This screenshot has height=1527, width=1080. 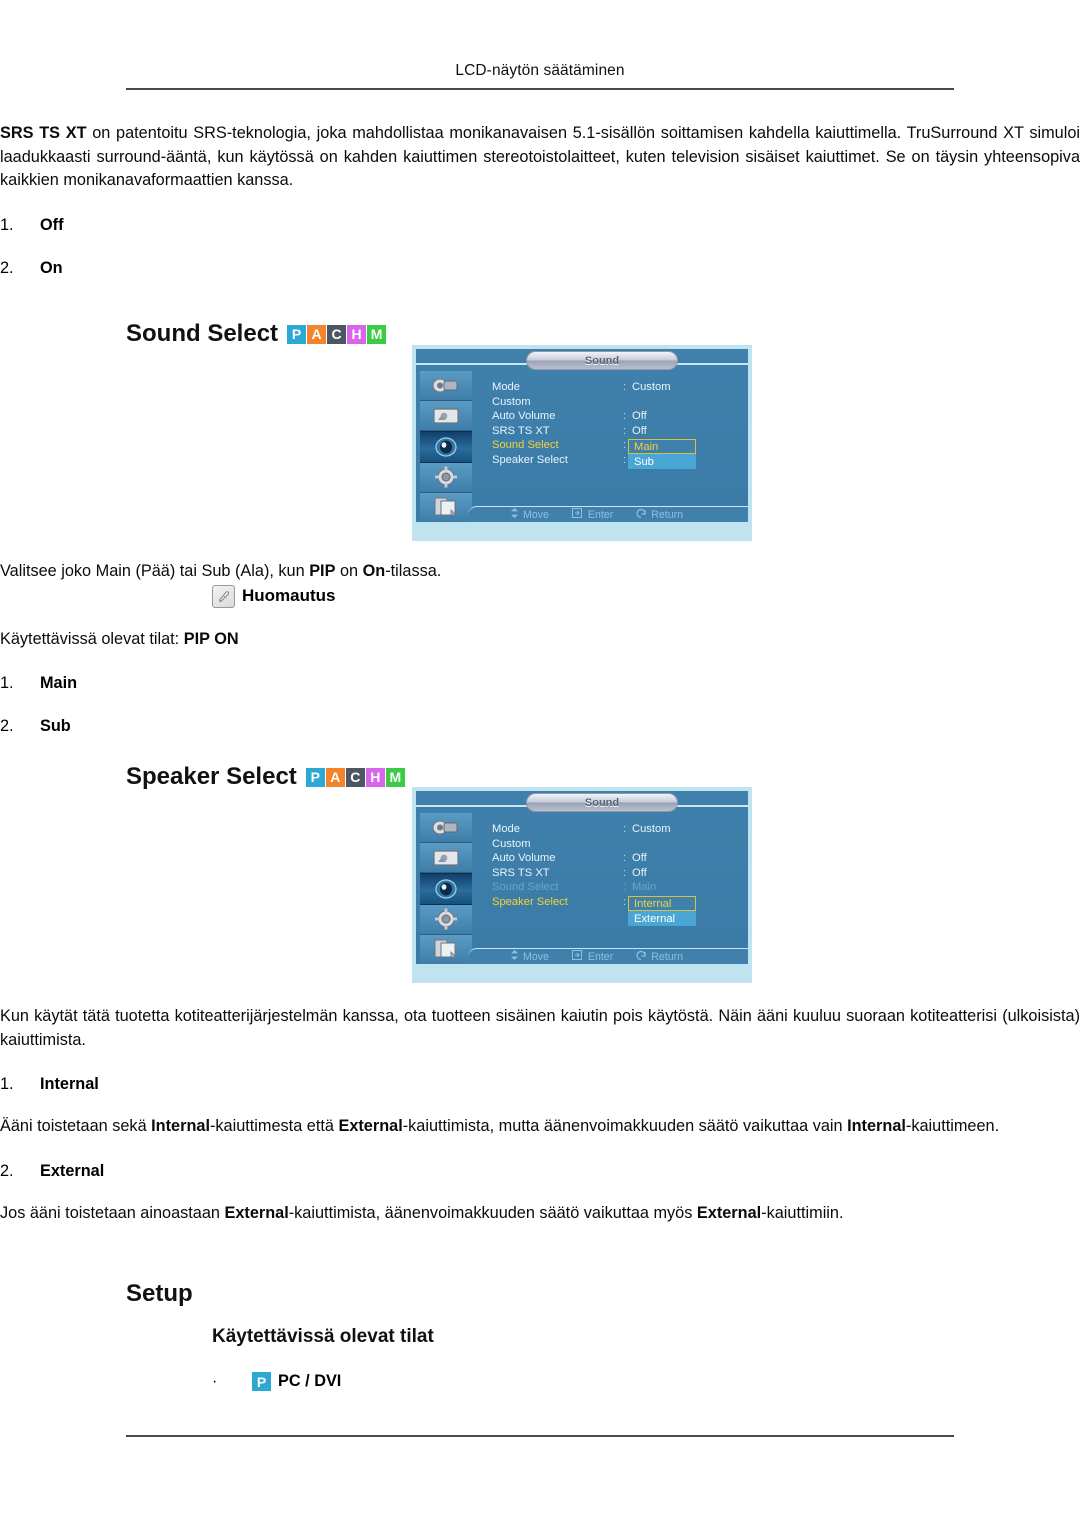 What do you see at coordinates (202, 333) in the screenshot?
I see `heading-text: Sound Select` at bounding box center [202, 333].